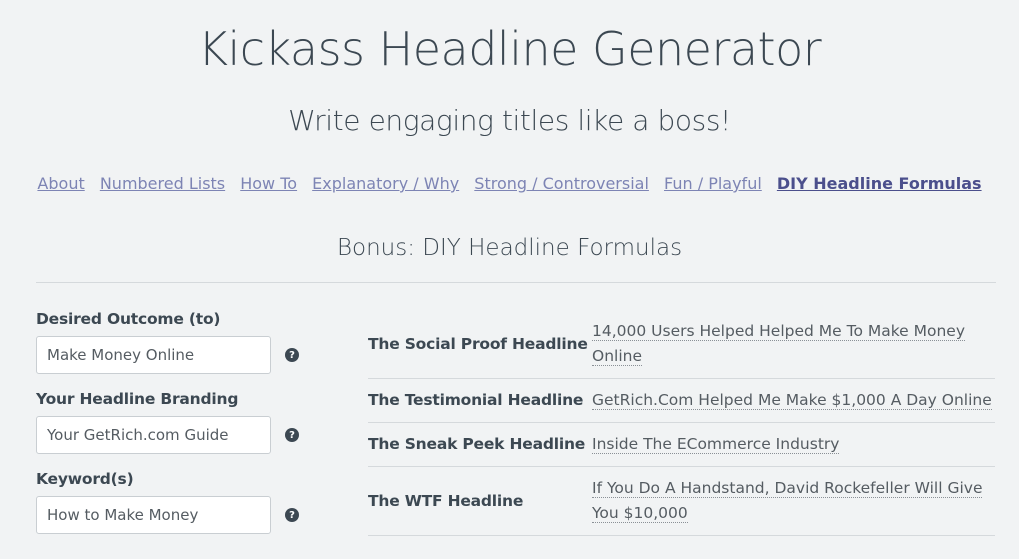 The height and width of the screenshot is (559, 1019). I want to click on generated-headline-text: Inside The ECommerce Industry, so click(716, 444).